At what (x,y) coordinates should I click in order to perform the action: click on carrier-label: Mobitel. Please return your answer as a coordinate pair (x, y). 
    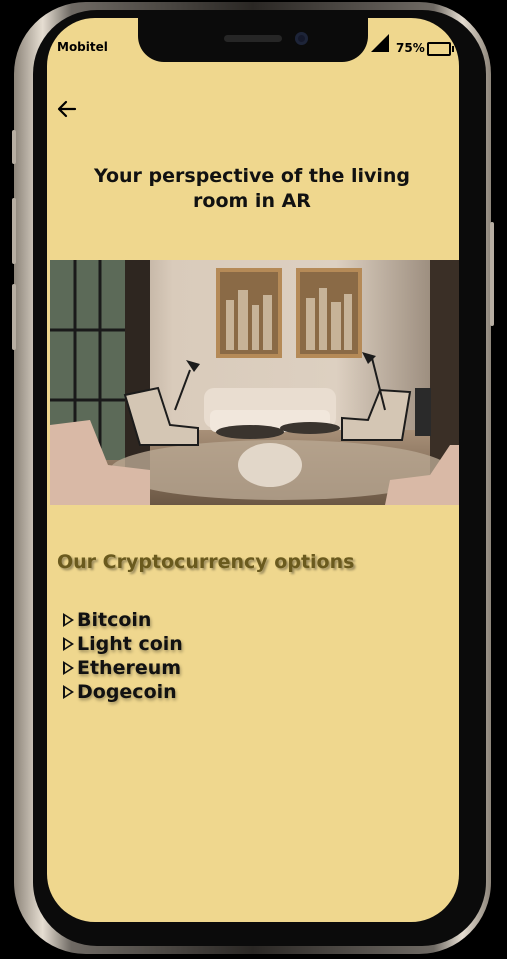
    Looking at the image, I should click on (82, 47).